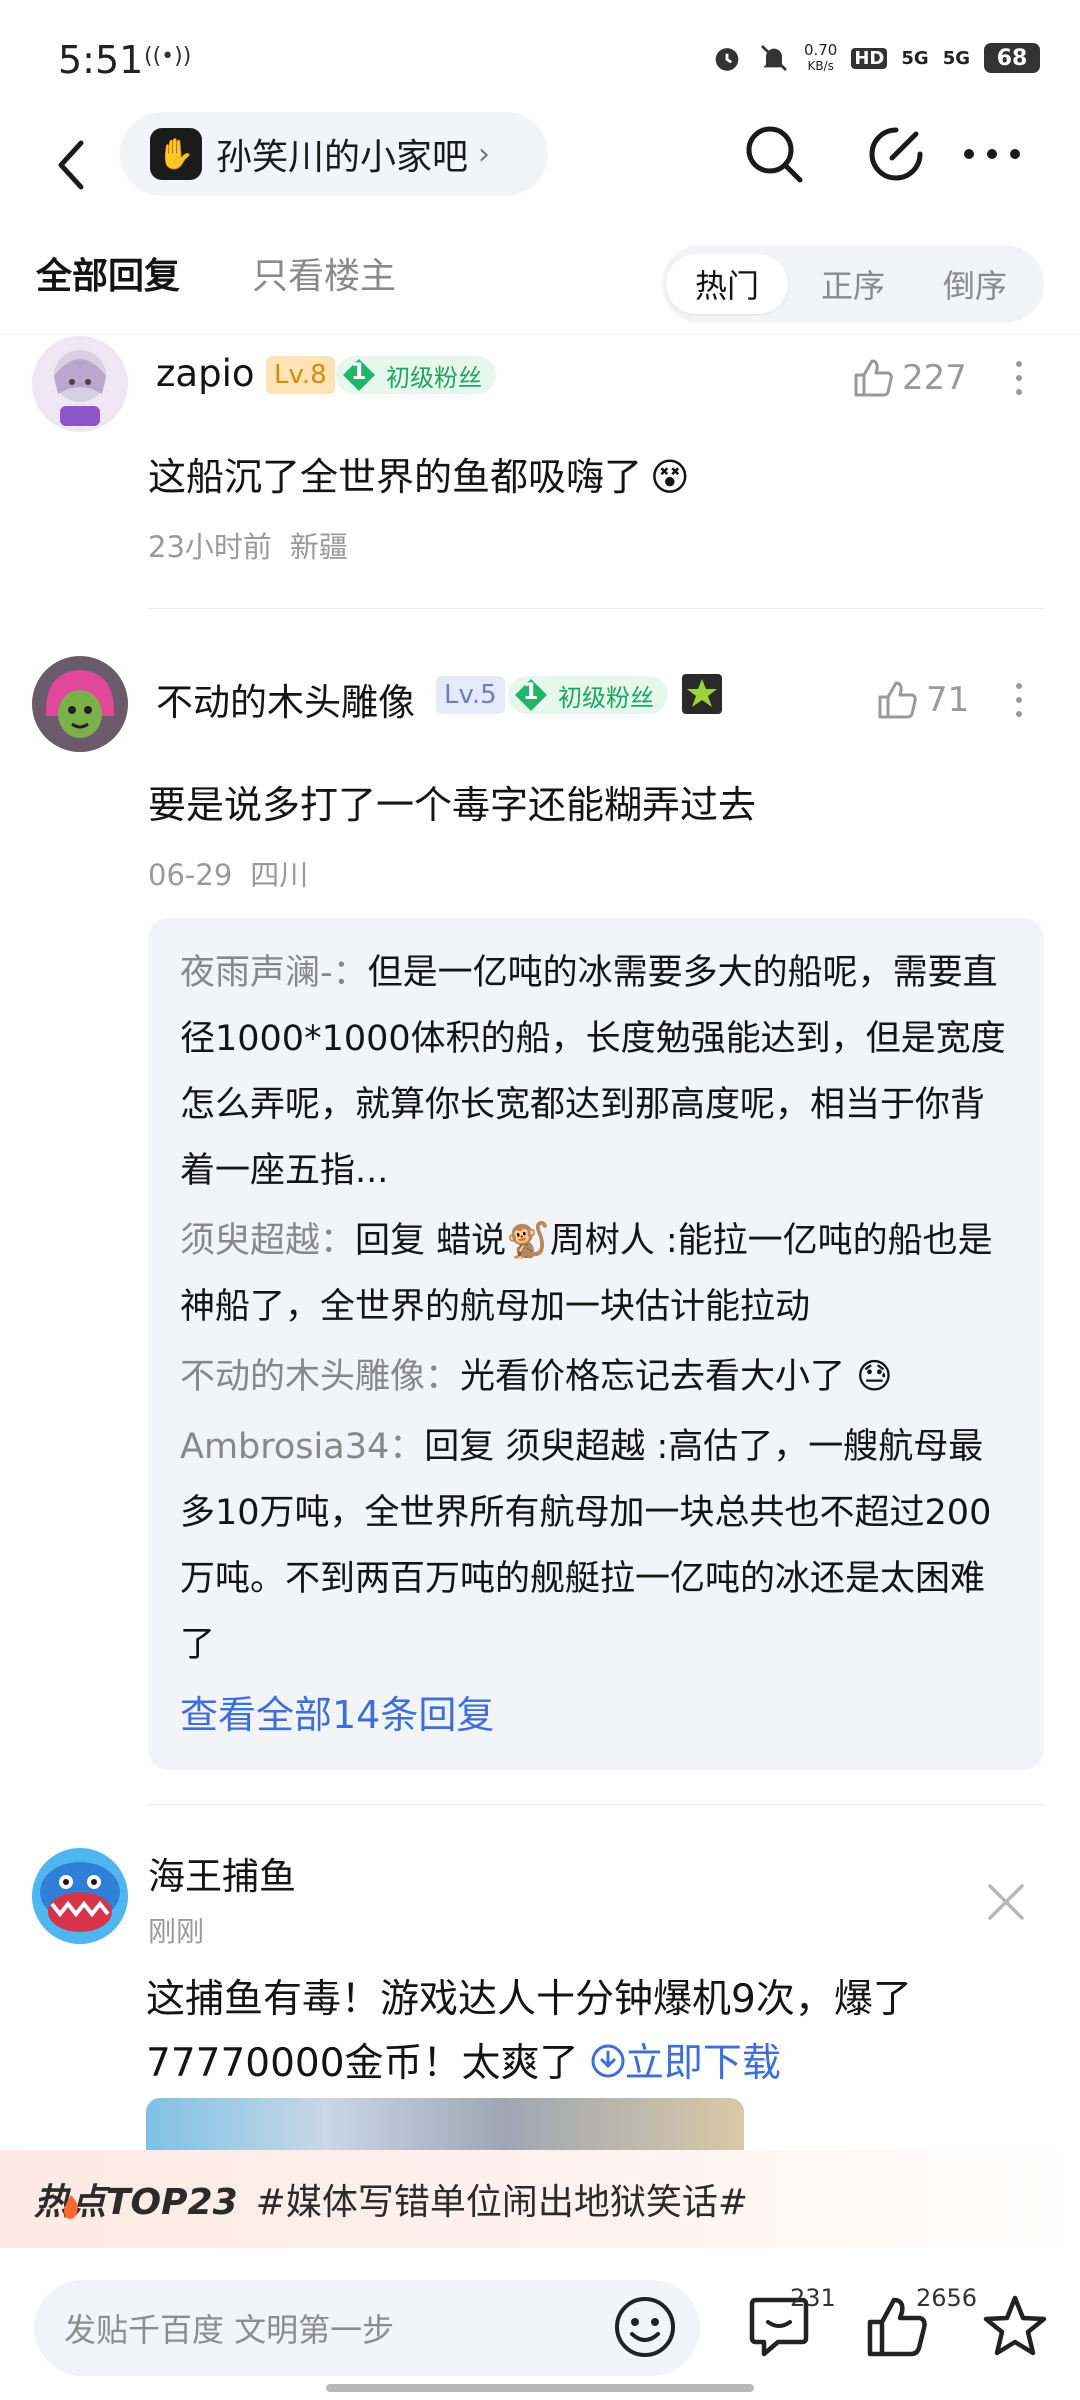 This screenshot has height=2400, width=1080. I want to click on reply-author: 须臾超越：, so click(267, 1241).